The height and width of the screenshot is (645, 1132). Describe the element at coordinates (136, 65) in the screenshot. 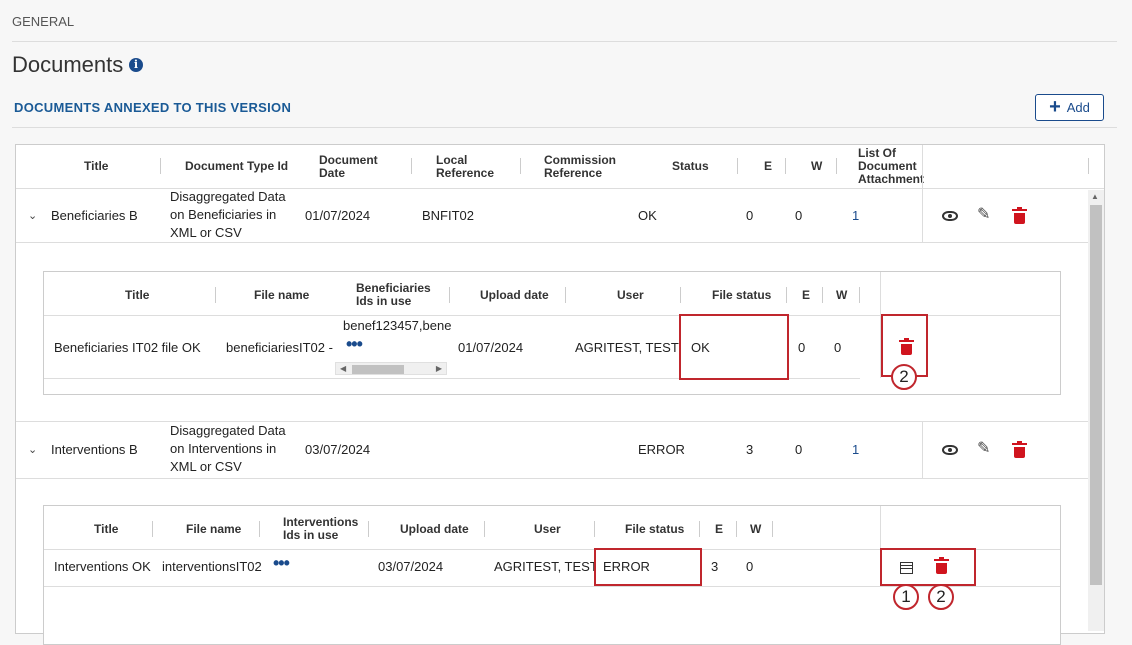

I see `info-icon: i` at that location.